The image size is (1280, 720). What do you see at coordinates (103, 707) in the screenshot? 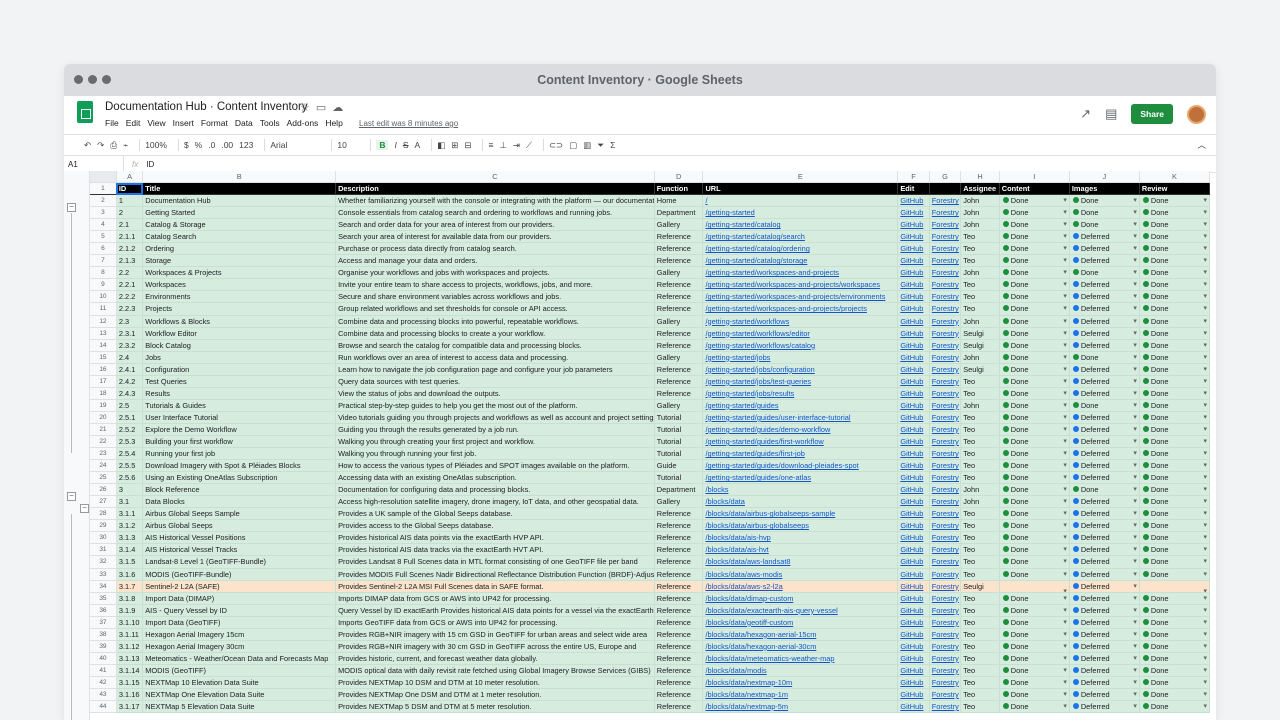
I see `row-number: 44` at bounding box center [103, 707].